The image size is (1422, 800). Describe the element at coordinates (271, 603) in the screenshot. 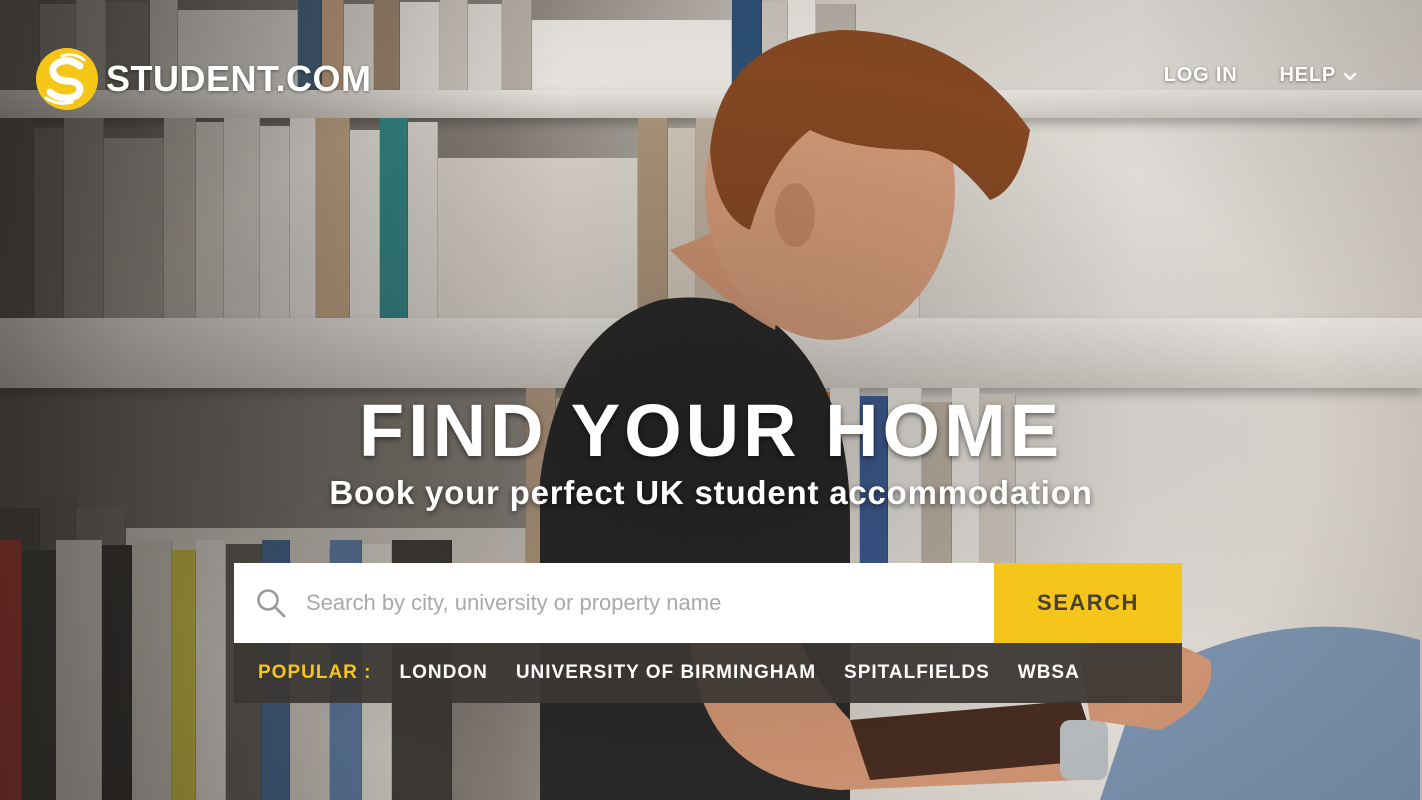

I see `search-icon` at that location.